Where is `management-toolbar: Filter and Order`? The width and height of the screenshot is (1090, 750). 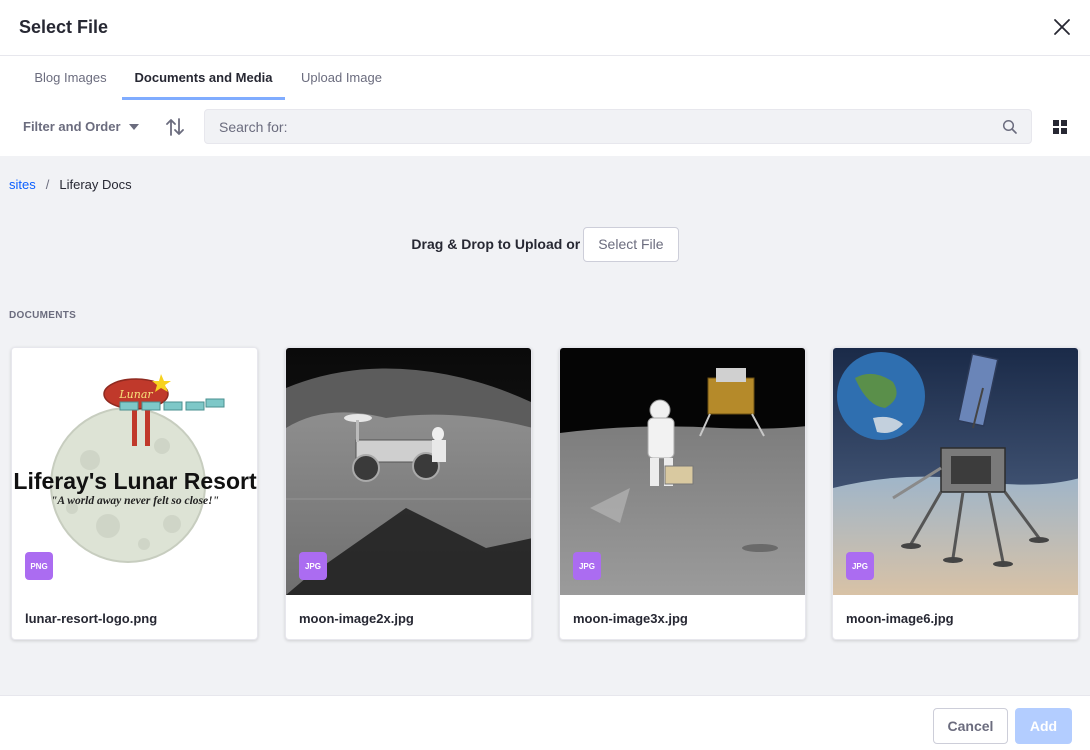
management-toolbar: Filter and Order is located at coordinates (545, 128).